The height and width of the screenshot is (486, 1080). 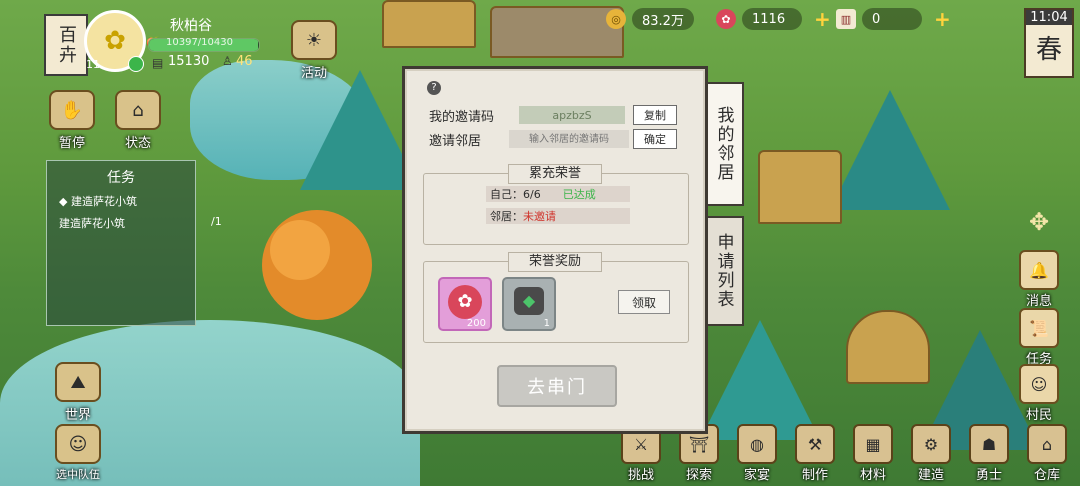 What do you see at coordinates (189, 61) in the screenshot?
I see `wood-count: 15130` at bounding box center [189, 61].